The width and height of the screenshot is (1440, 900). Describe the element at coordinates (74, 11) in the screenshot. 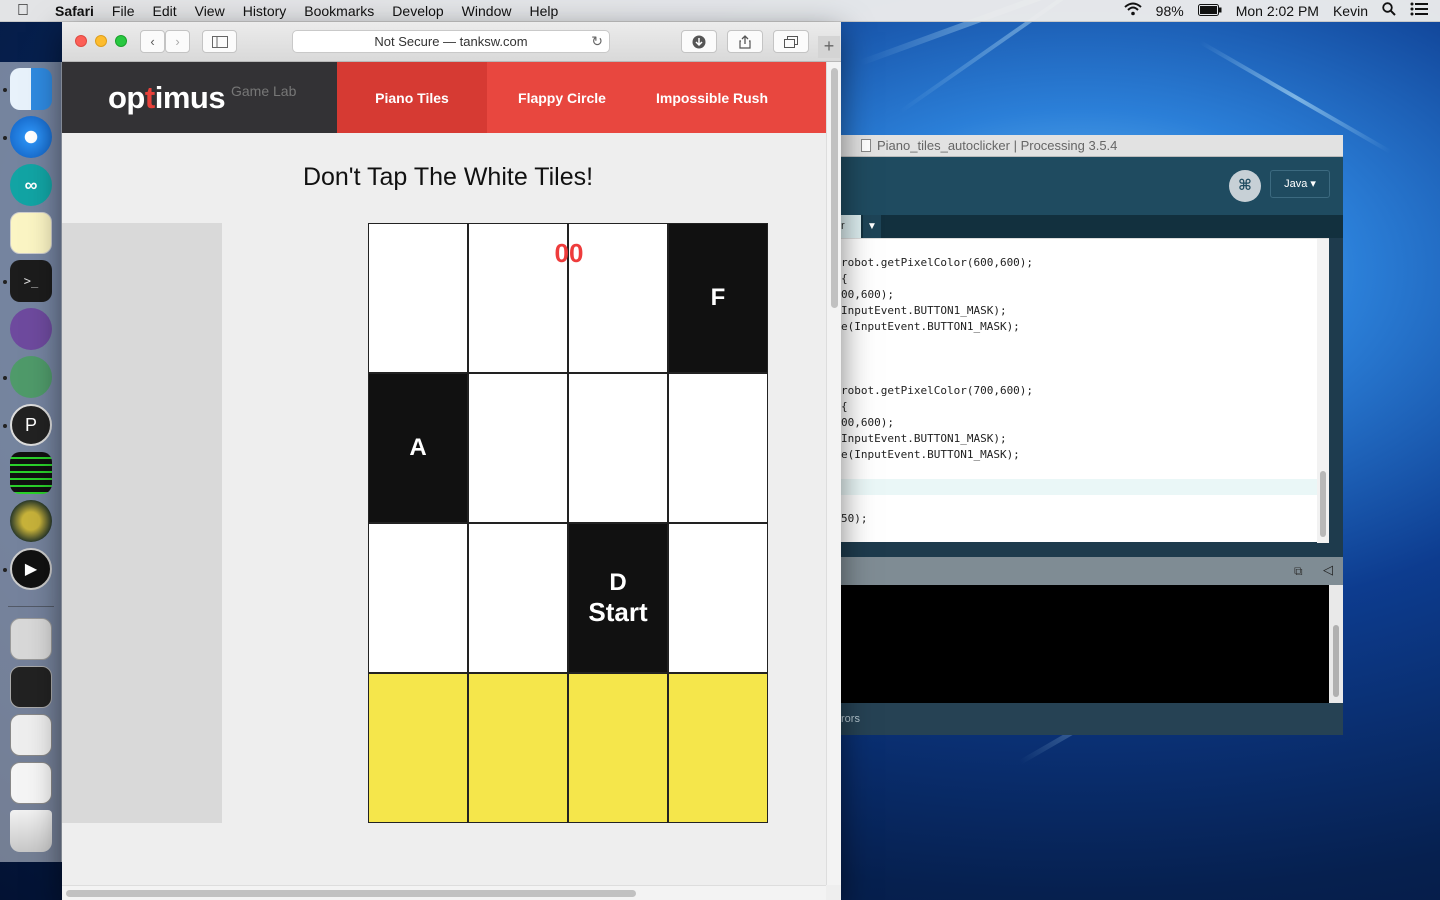

I see `menu-app-name: Safari` at that location.